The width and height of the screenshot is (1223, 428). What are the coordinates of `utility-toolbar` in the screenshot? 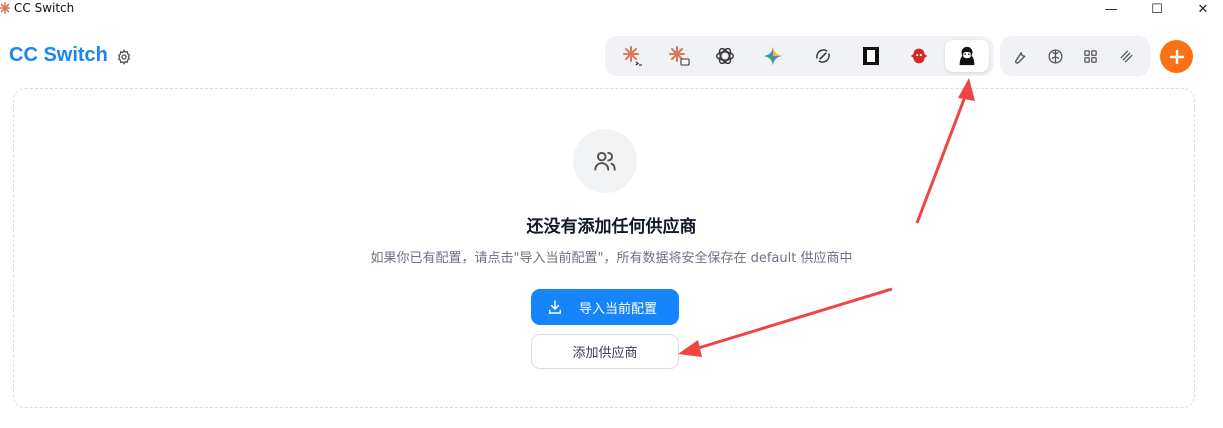 It's located at (1075, 56).